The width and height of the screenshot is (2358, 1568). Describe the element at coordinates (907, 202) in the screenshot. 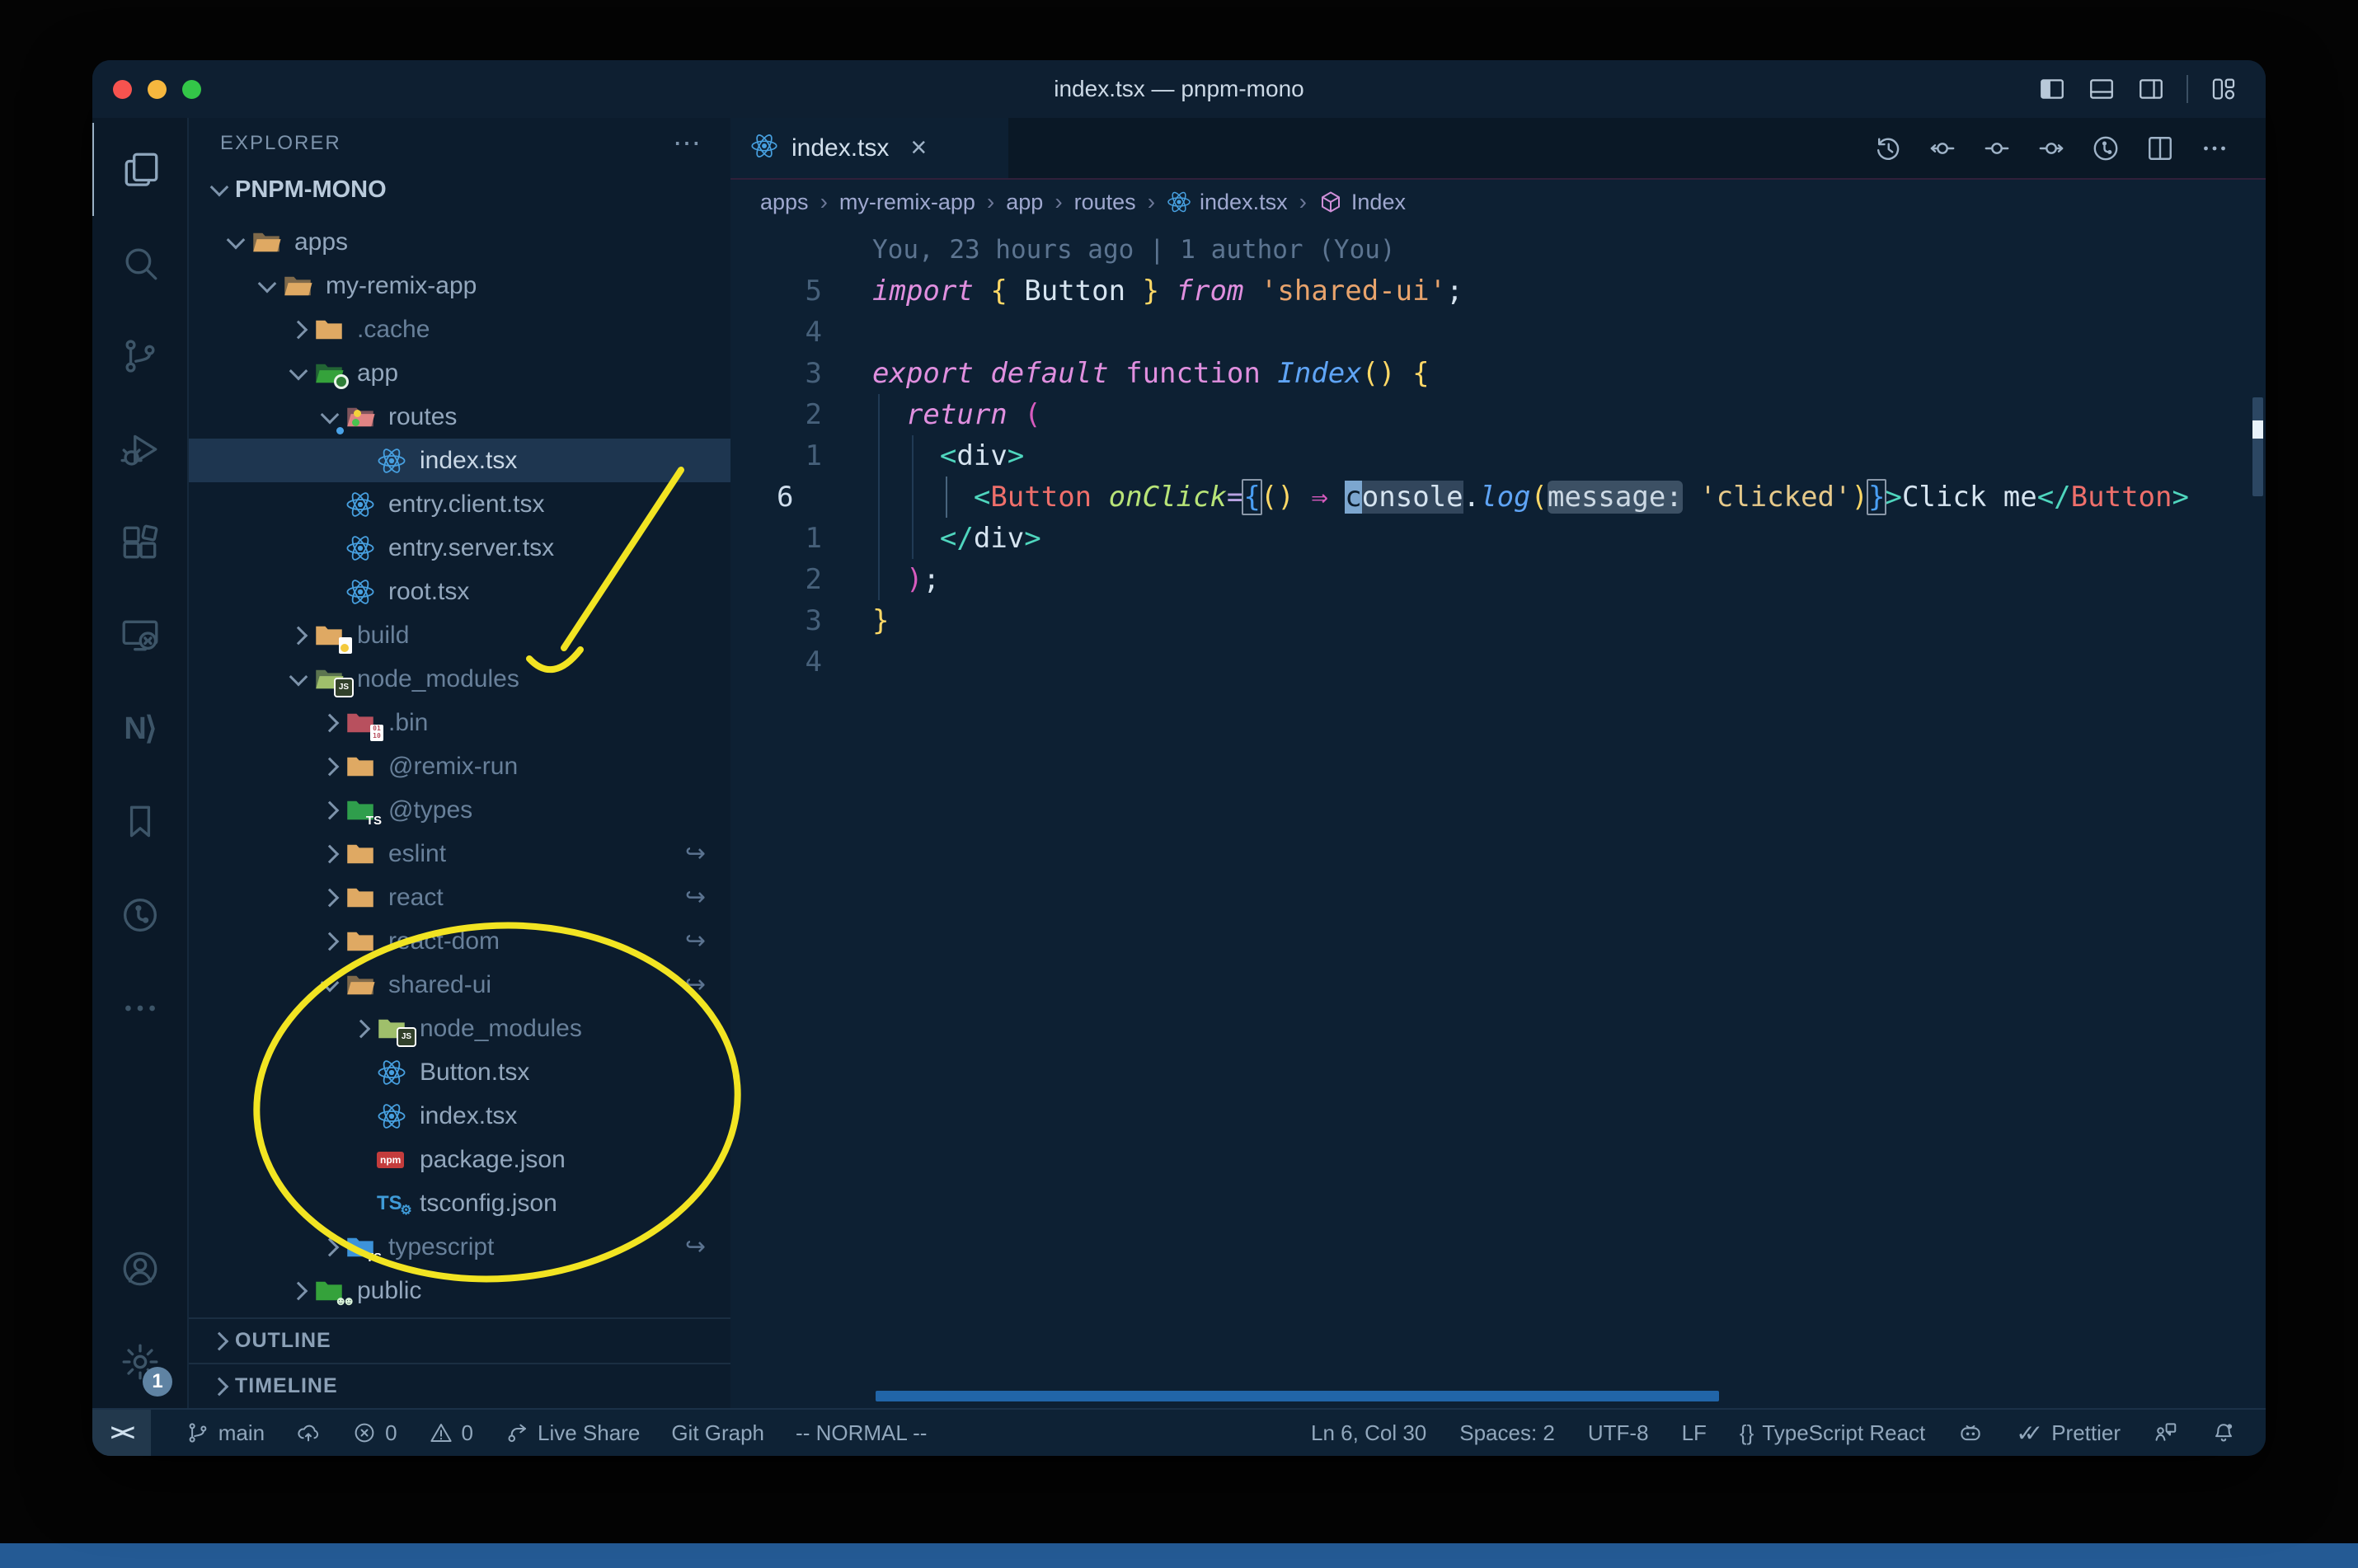

I see `breadcrumb-my-remix-app: my-remix-app` at that location.